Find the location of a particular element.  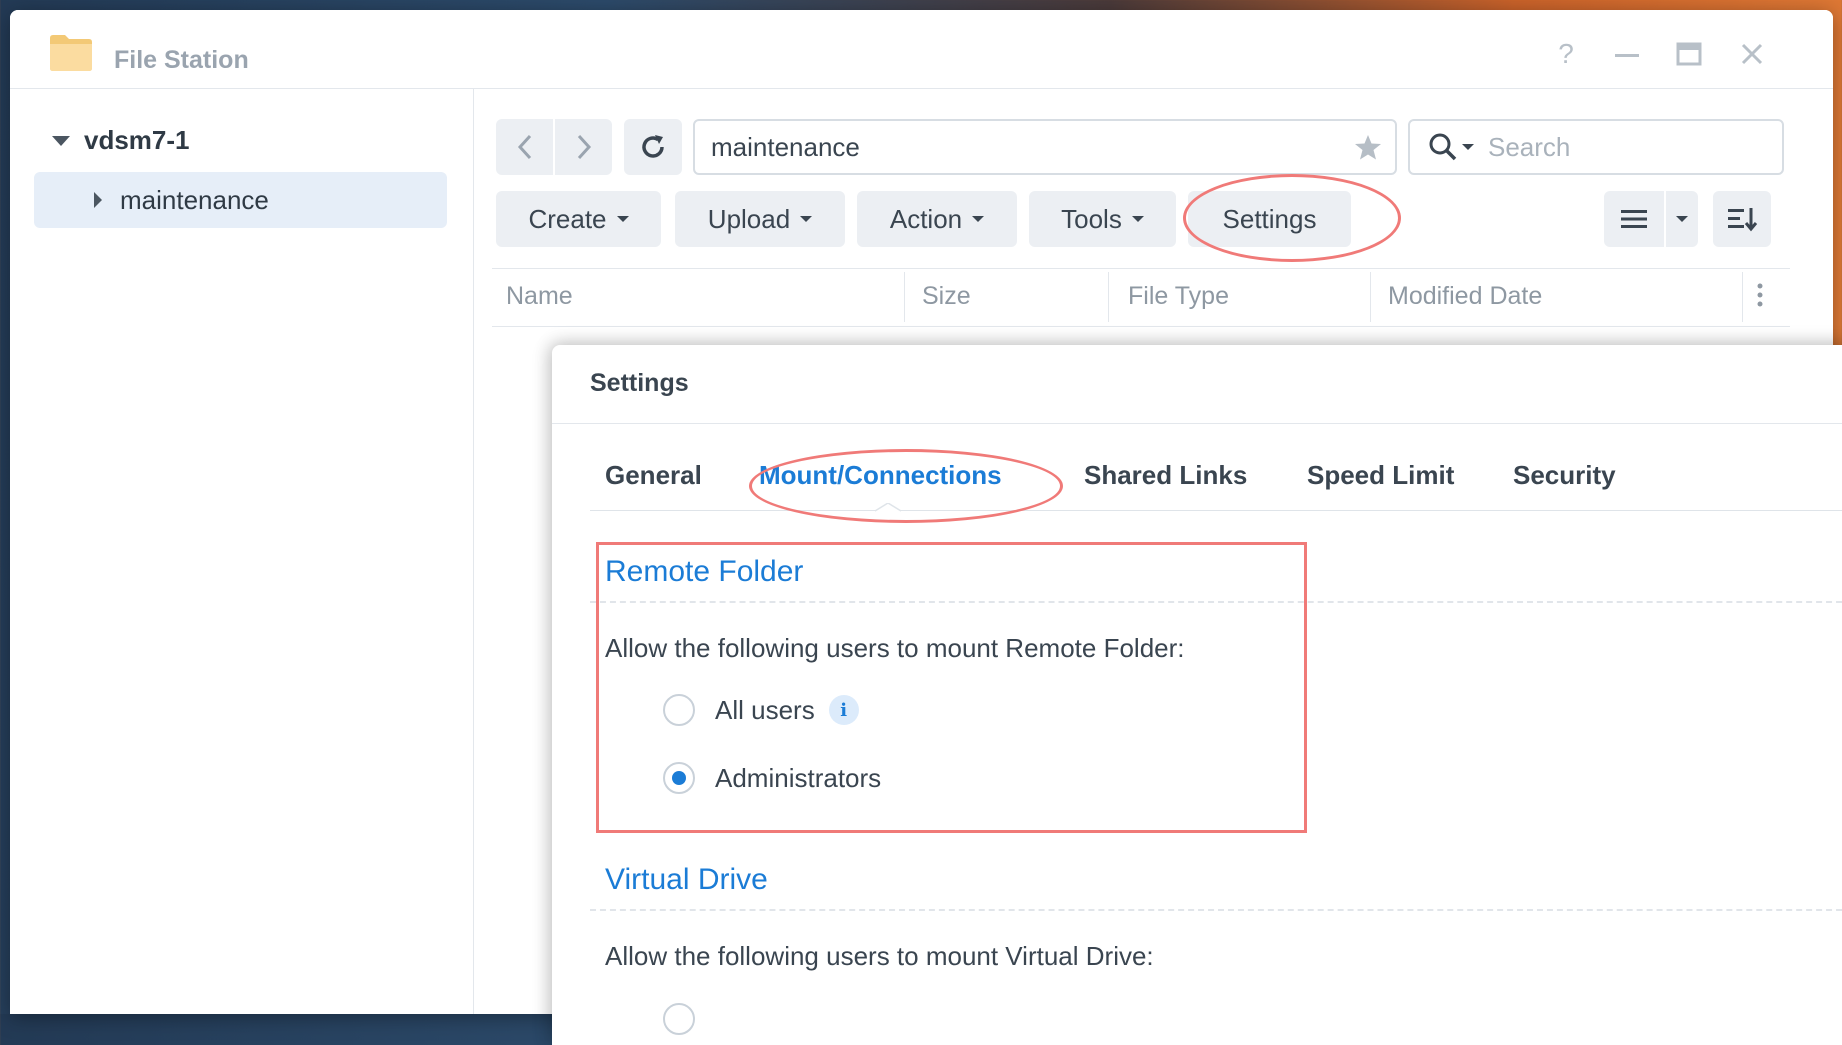

column-size: Size is located at coordinates (946, 296).